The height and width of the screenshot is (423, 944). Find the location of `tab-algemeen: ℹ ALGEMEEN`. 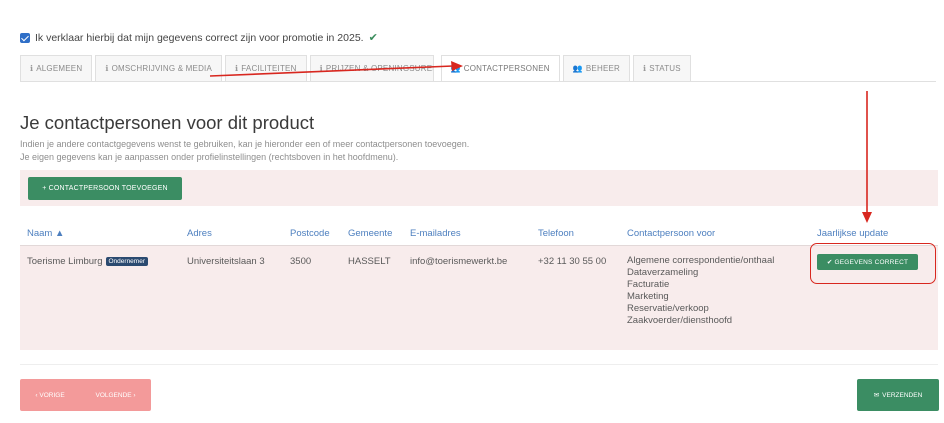

tab-algemeen: ℹ ALGEMEEN is located at coordinates (56, 68).